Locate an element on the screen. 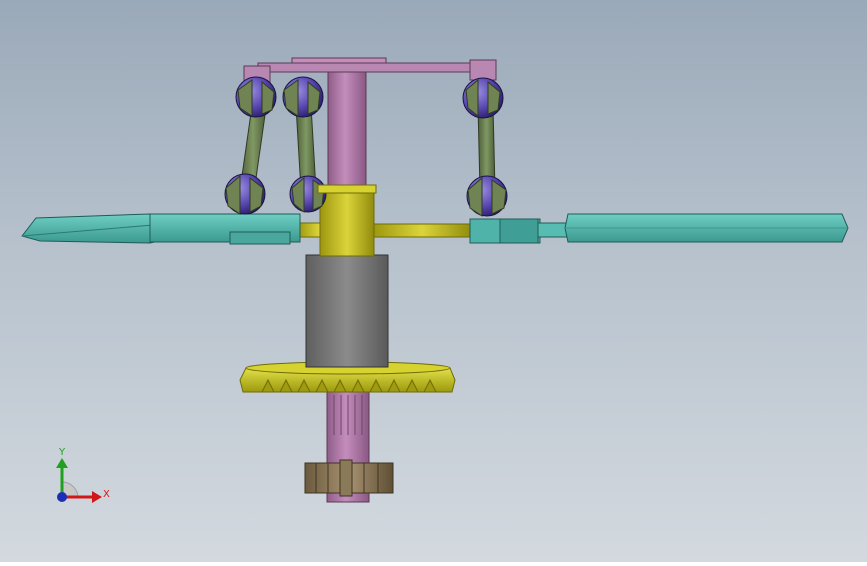 The width and height of the screenshot is (867, 566). left-blade is located at coordinates (161, 229).